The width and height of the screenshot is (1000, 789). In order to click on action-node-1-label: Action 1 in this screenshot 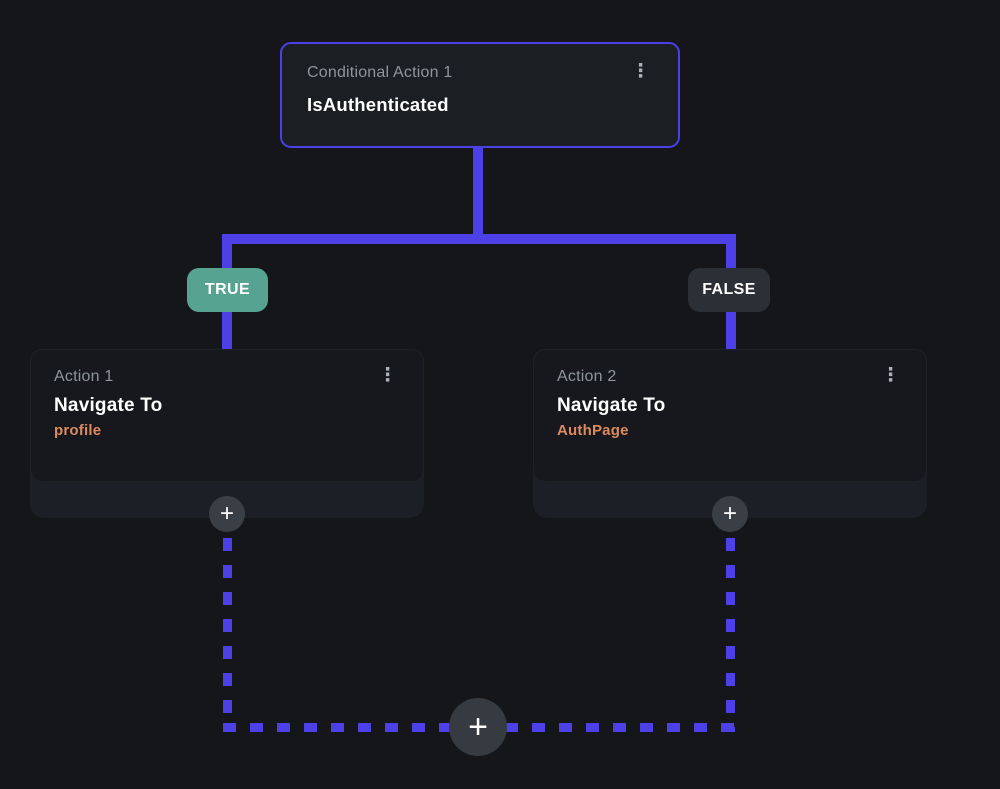, I will do `click(84, 376)`.